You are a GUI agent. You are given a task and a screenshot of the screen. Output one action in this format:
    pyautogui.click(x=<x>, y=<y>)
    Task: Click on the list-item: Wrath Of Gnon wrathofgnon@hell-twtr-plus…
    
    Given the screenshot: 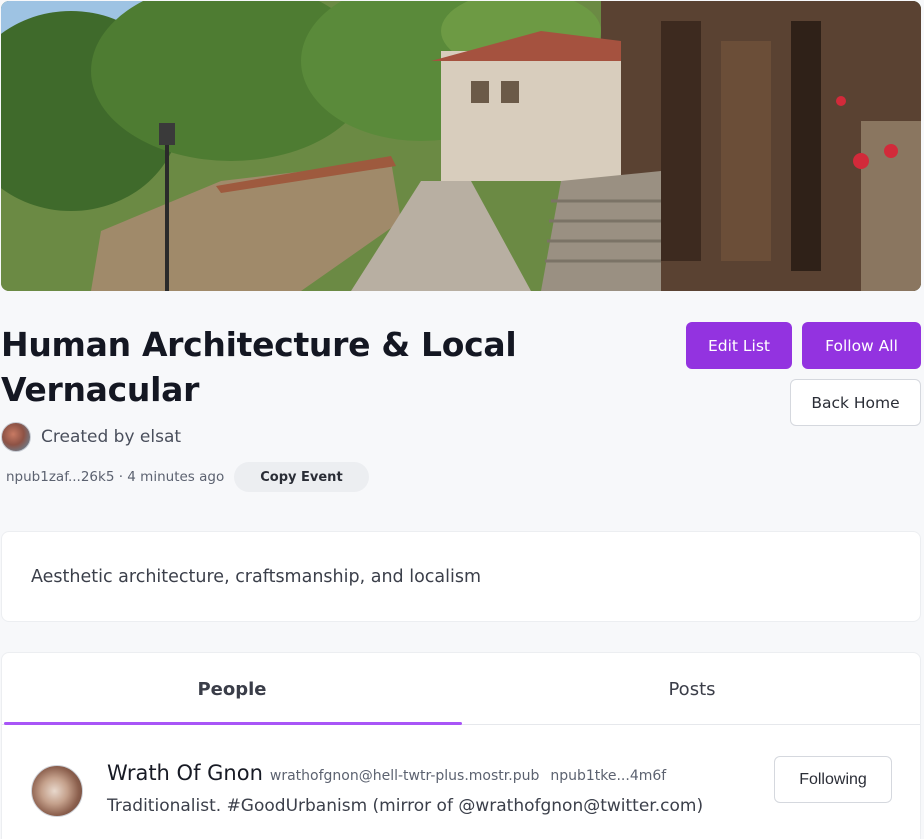 What is the action you would take?
    pyautogui.click(x=461, y=782)
    